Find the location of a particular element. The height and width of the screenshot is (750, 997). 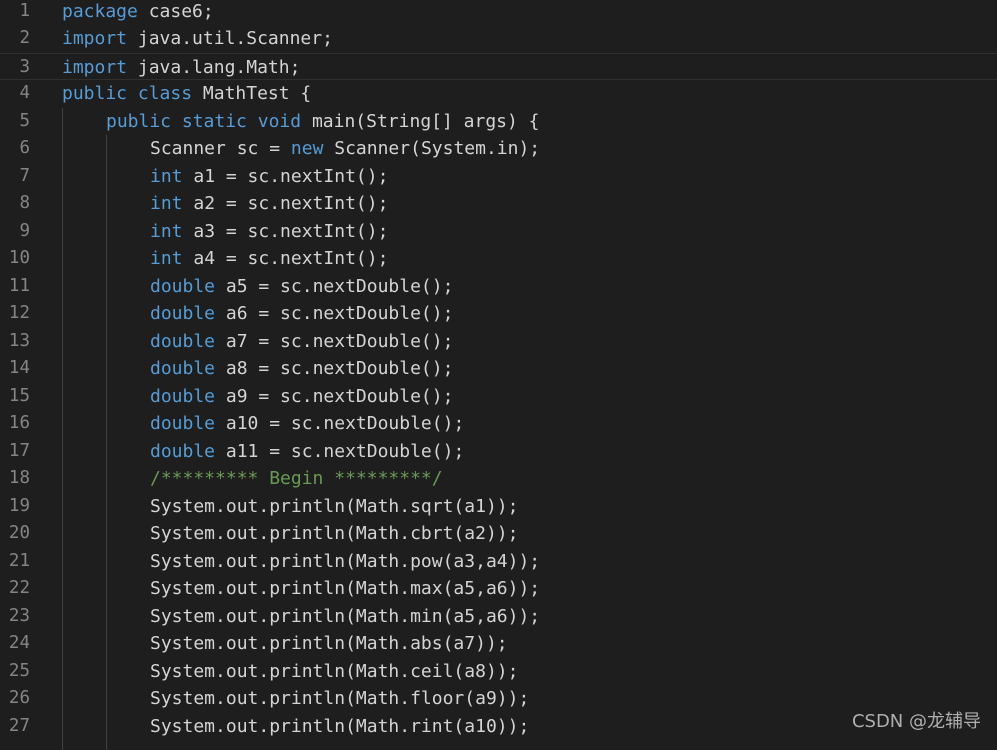

code-token: System.out.println(Math.sqrt(a1)); is located at coordinates (334, 506).